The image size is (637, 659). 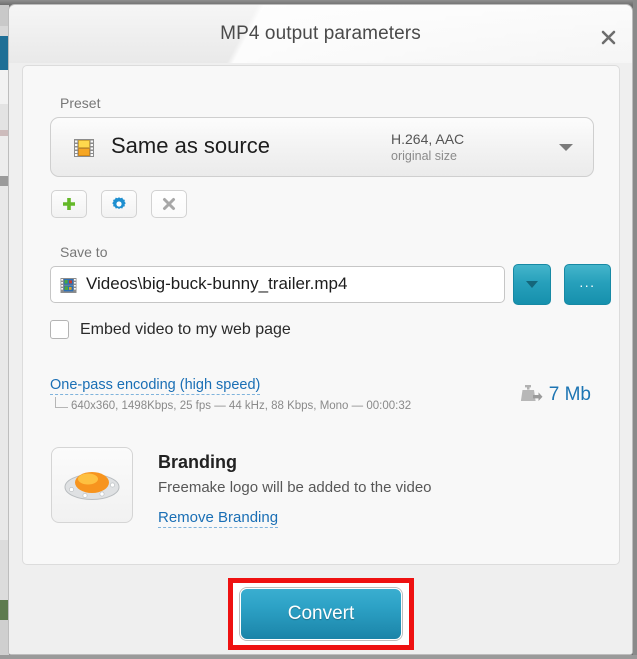 What do you see at coordinates (531, 393) in the screenshot?
I see `output-size-icon` at bounding box center [531, 393].